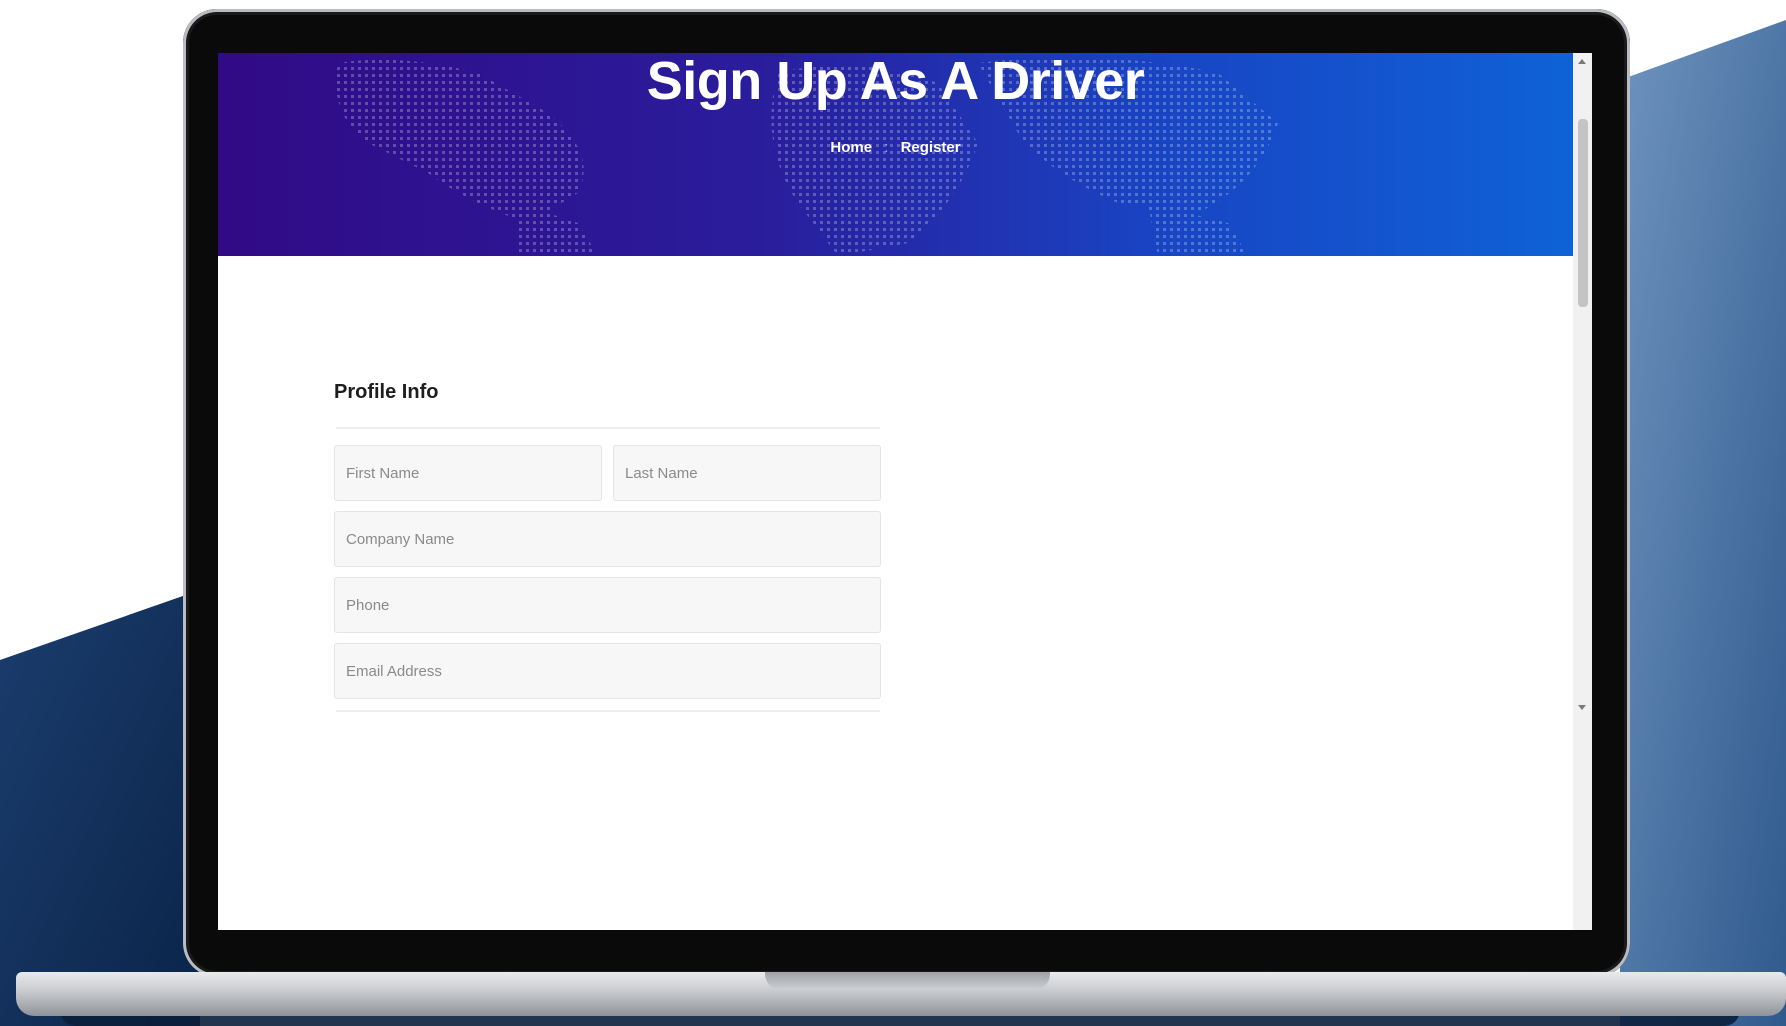 The width and height of the screenshot is (1786, 1026). What do you see at coordinates (608, 428) in the screenshot?
I see `section-divider` at bounding box center [608, 428].